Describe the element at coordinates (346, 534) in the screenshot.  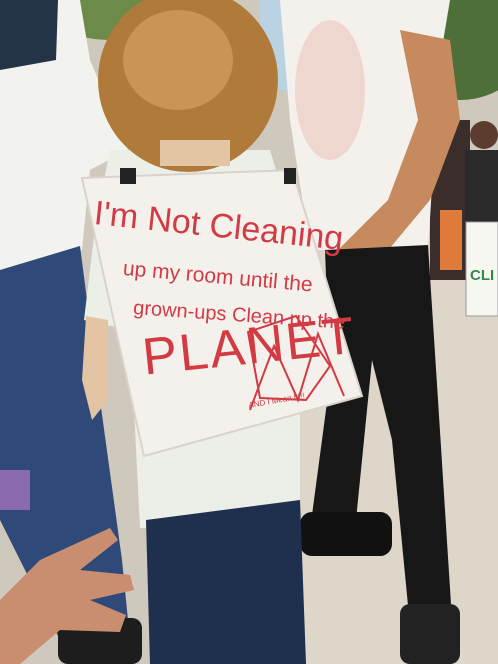
I see `right-shoe-left` at that location.